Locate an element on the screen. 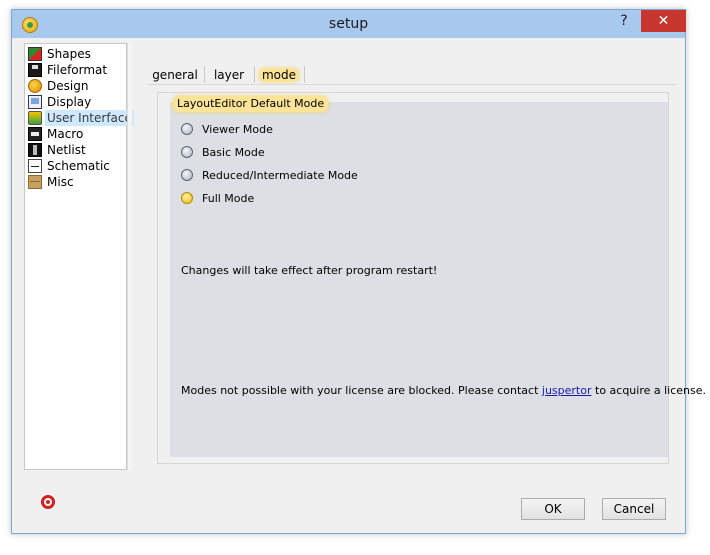  sidebar-item-macro: Macro is located at coordinates (56, 134).